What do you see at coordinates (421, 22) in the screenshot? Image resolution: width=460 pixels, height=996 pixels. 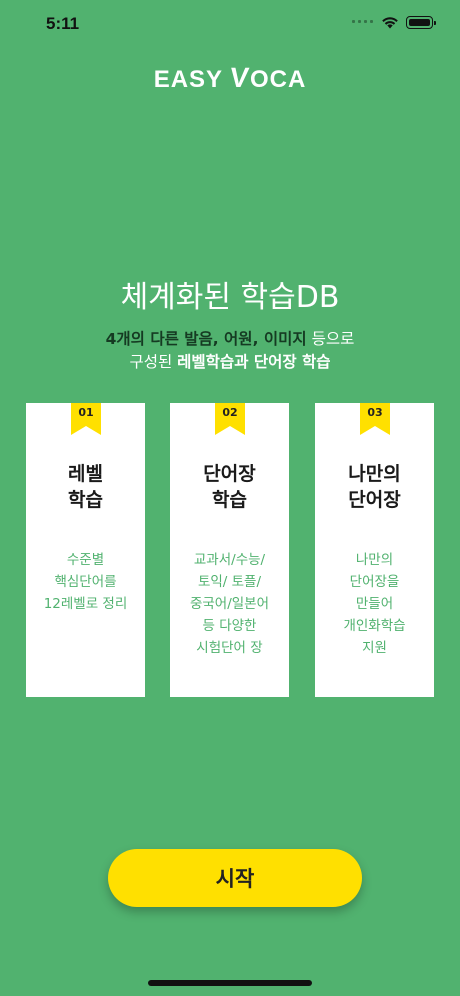 I see `battery-icon` at bounding box center [421, 22].